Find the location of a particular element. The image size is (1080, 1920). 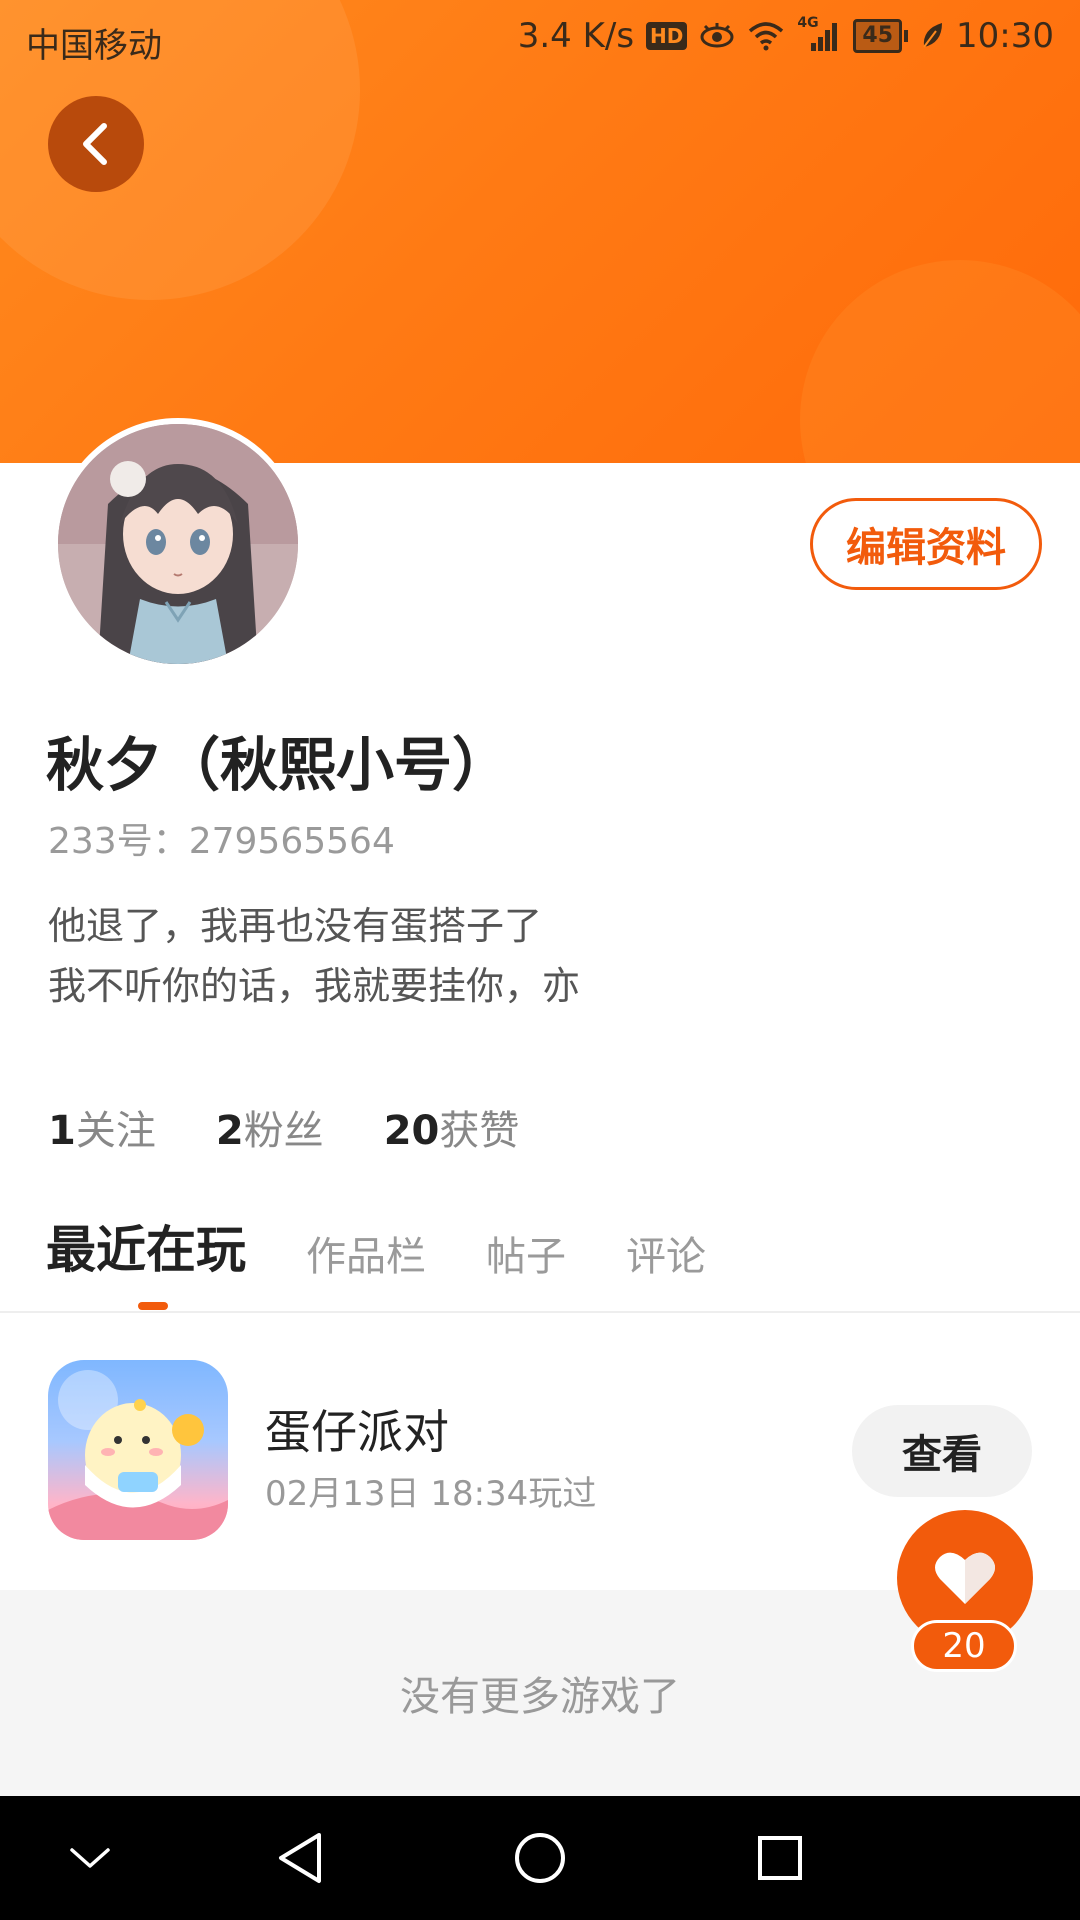

tab-posts: 帖子 is located at coordinates (526, 1253).